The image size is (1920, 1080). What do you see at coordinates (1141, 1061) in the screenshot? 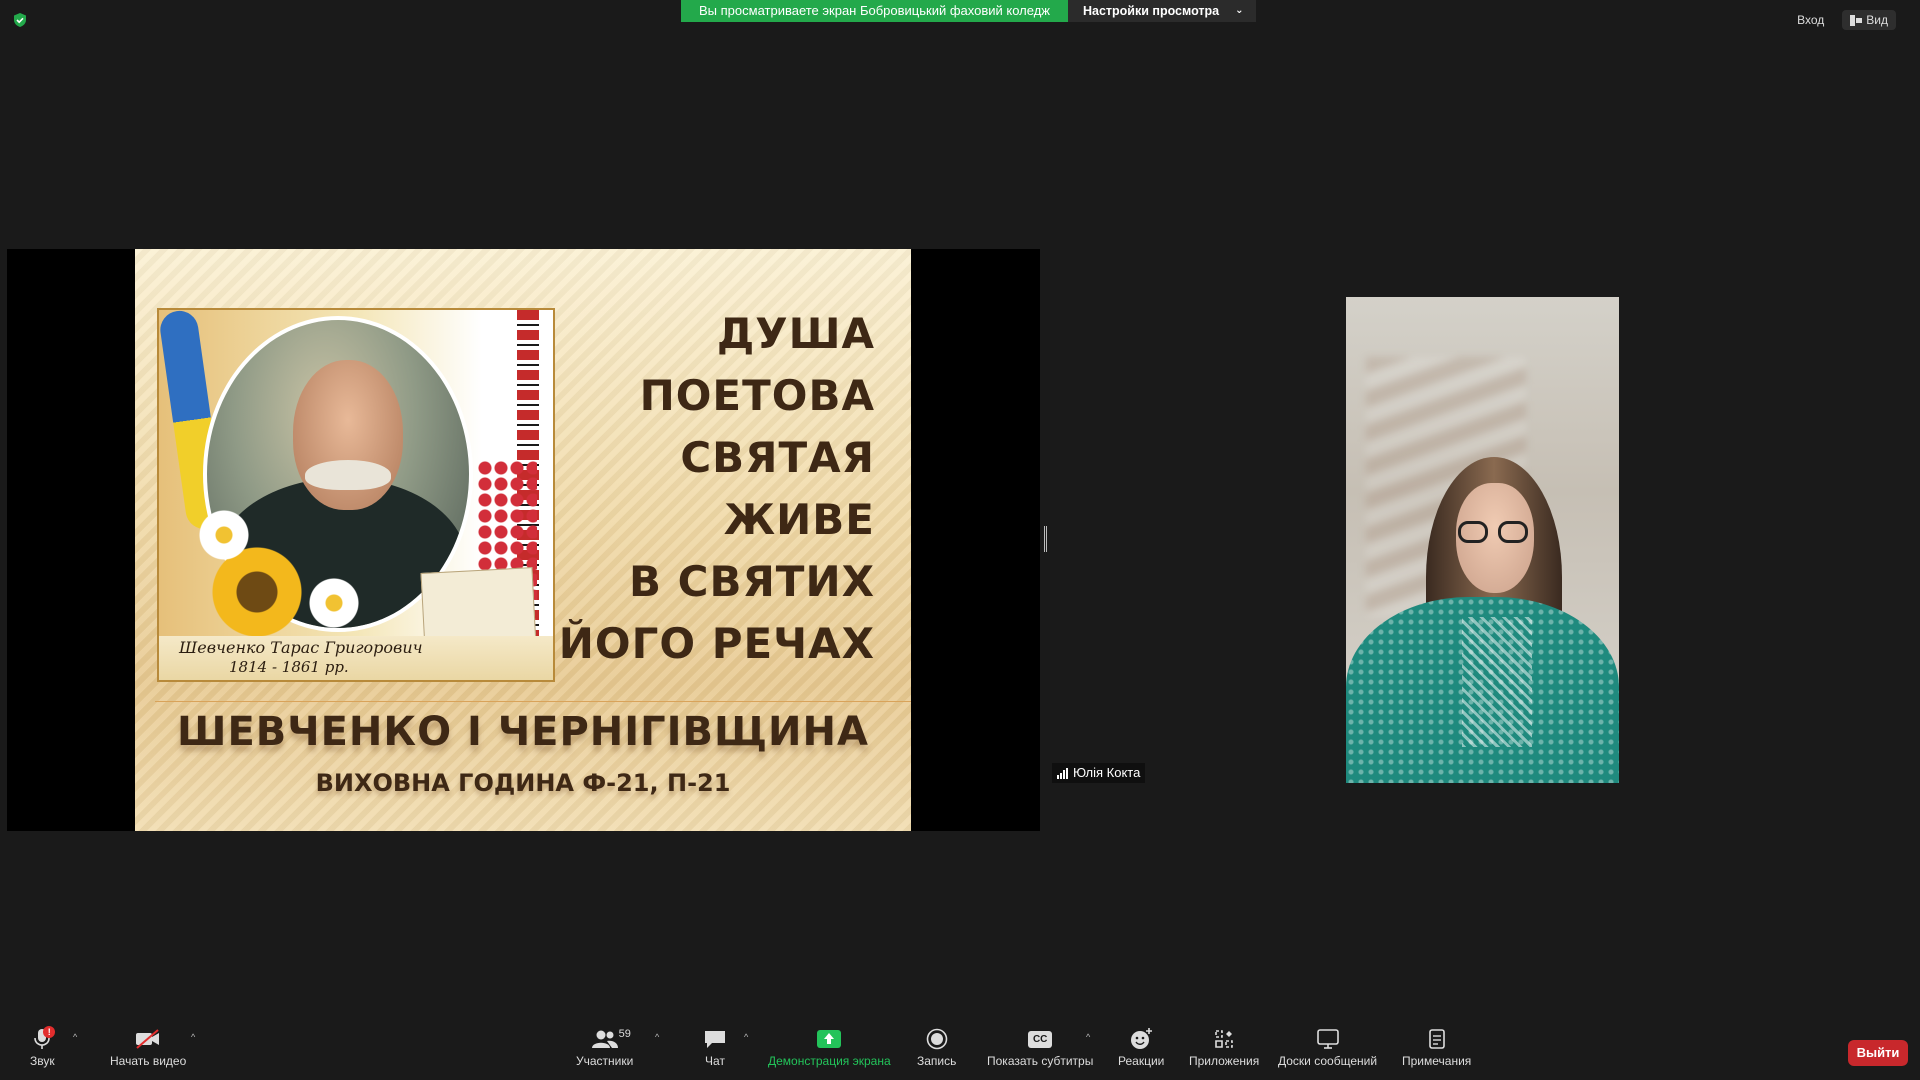
I see `reactions-label: Реакции` at bounding box center [1141, 1061].